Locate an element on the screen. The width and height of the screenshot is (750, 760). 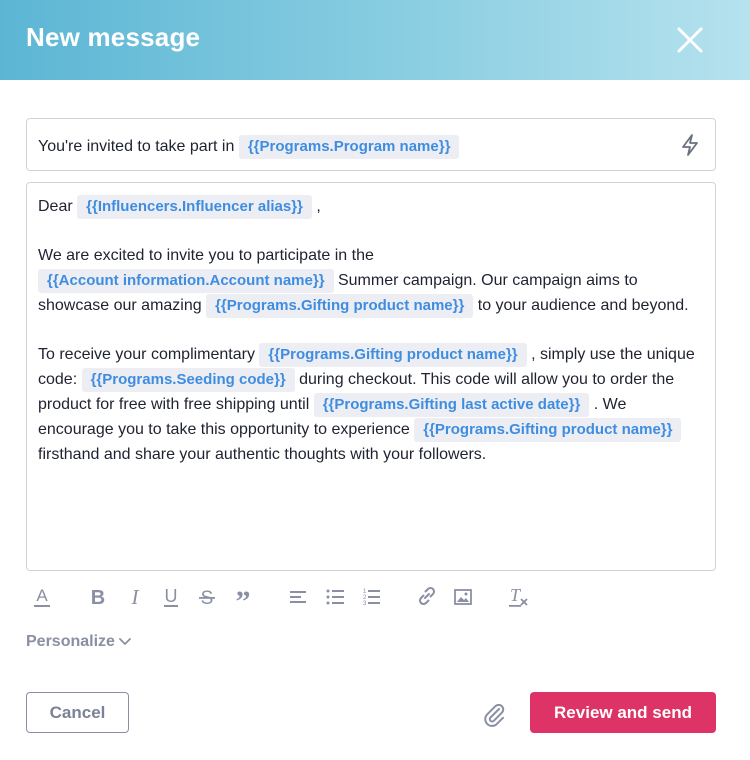
italic-icon: I is located at coordinates (135, 597).